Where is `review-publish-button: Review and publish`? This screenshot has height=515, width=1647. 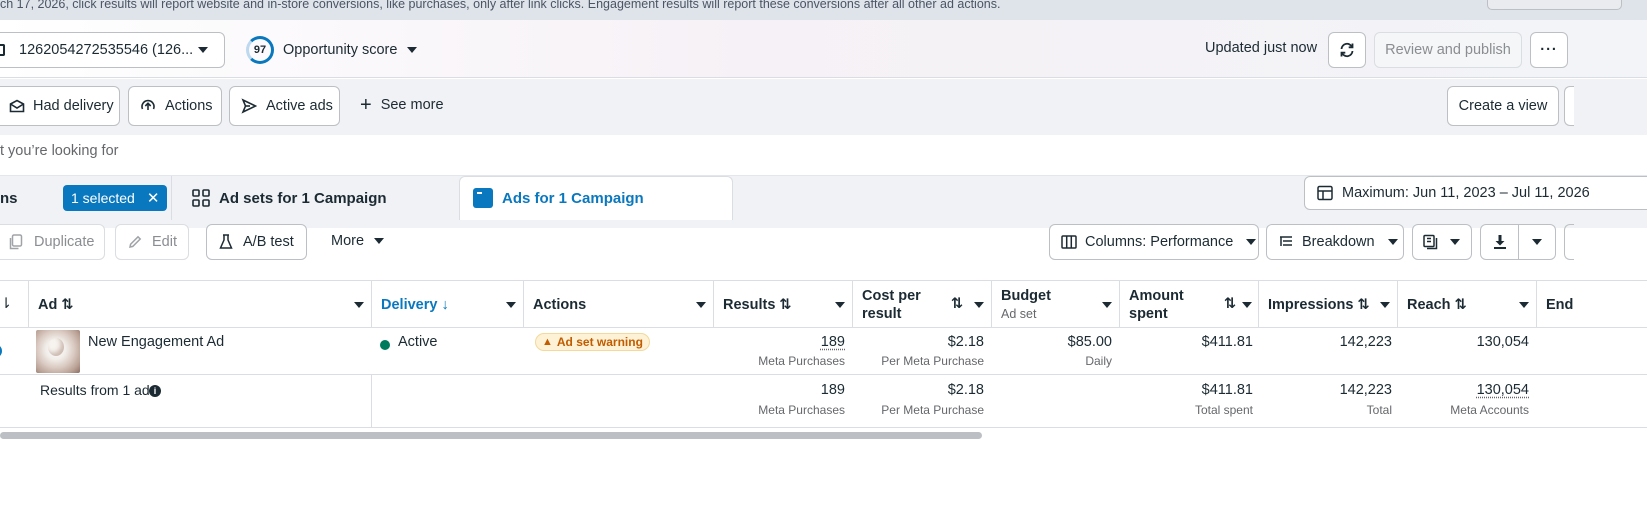 review-publish-button: Review and publish is located at coordinates (1448, 50).